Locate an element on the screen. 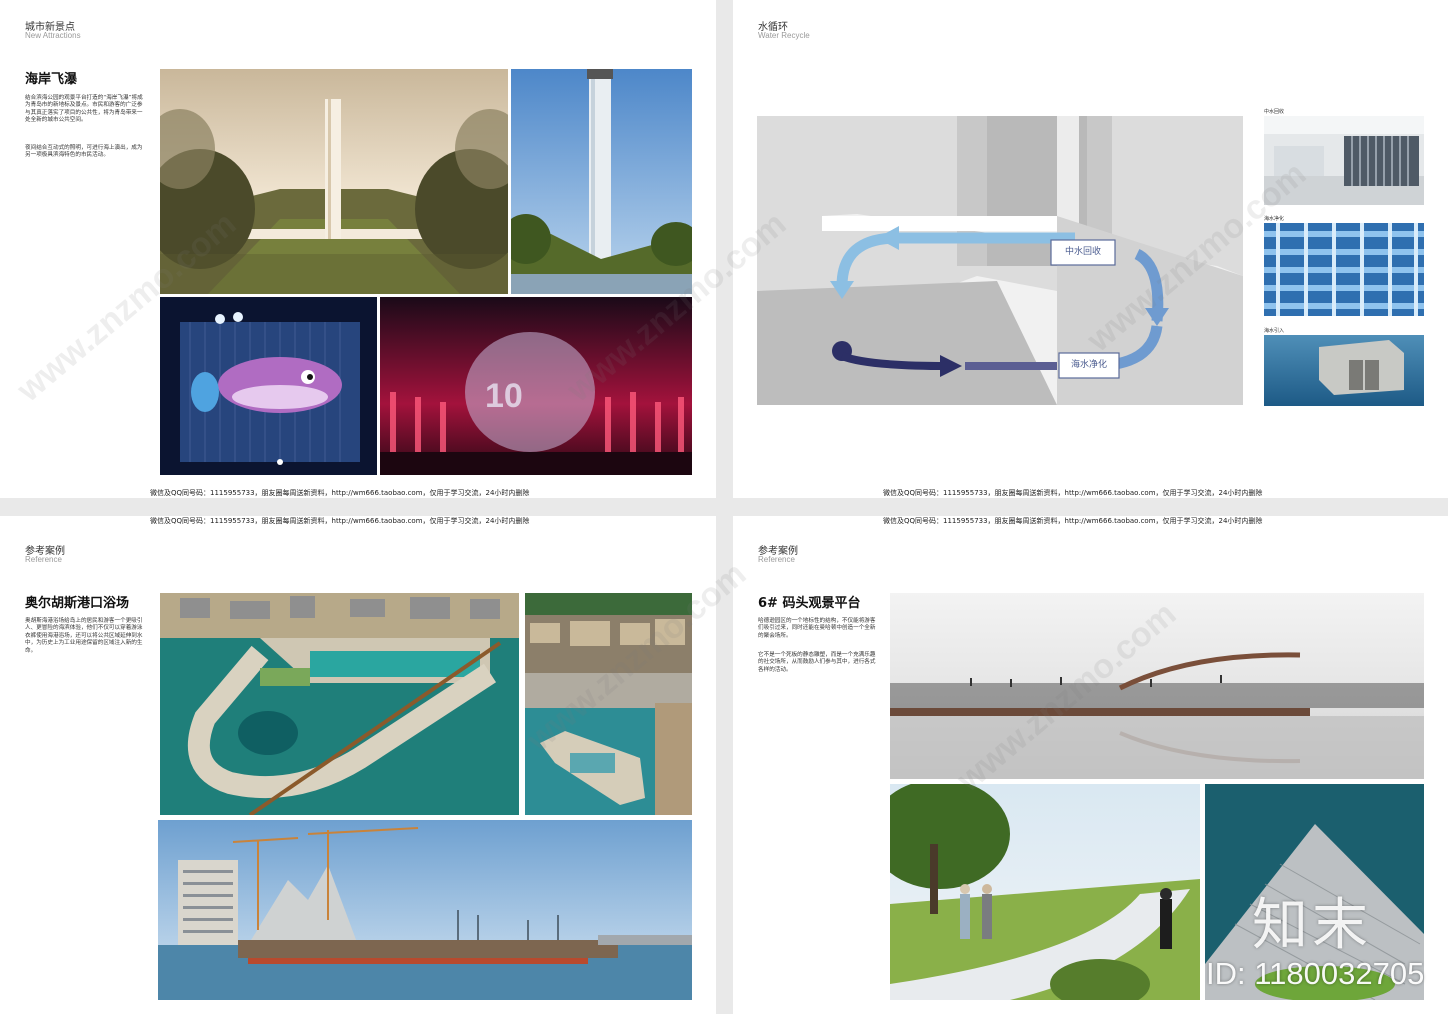 This screenshot has width=1448, height=1014. section-header-en: Water Recycle is located at coordinates (784, 35).